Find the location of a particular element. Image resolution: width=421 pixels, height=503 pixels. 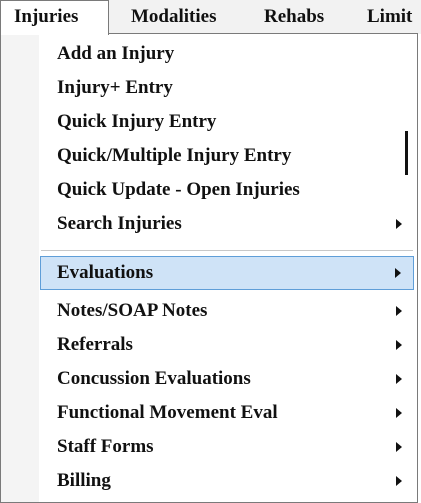

menu-item-label: Evaluations is located at coordinates (105, 272).